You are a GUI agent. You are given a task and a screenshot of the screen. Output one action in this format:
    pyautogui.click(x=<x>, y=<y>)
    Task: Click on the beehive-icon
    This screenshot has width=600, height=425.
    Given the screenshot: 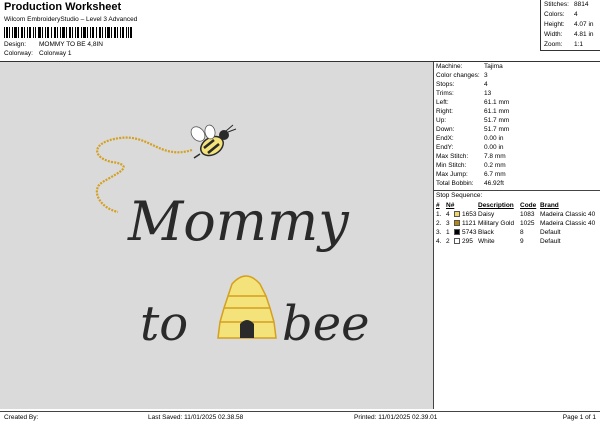 What is the action you would take?
    pyautogui.click(x=247, y=307)
    